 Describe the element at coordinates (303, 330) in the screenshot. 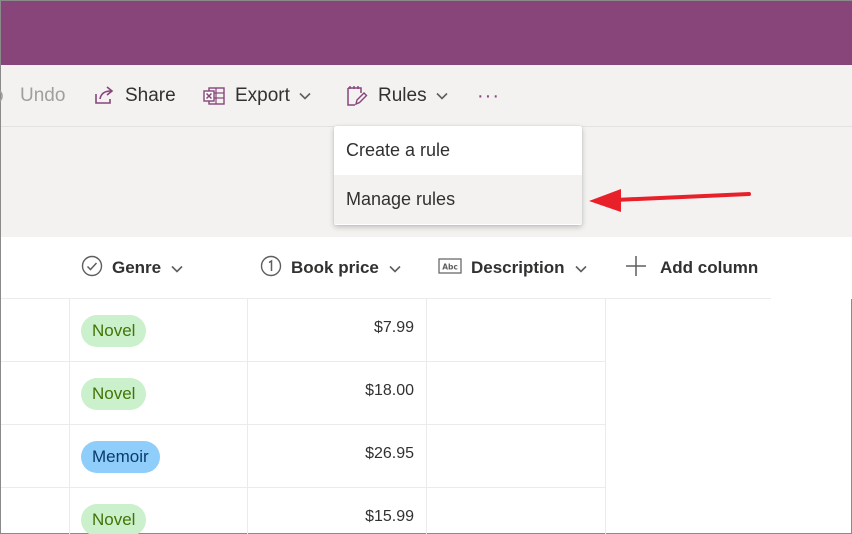

I see `table-row: Novel $7.99` at that location.